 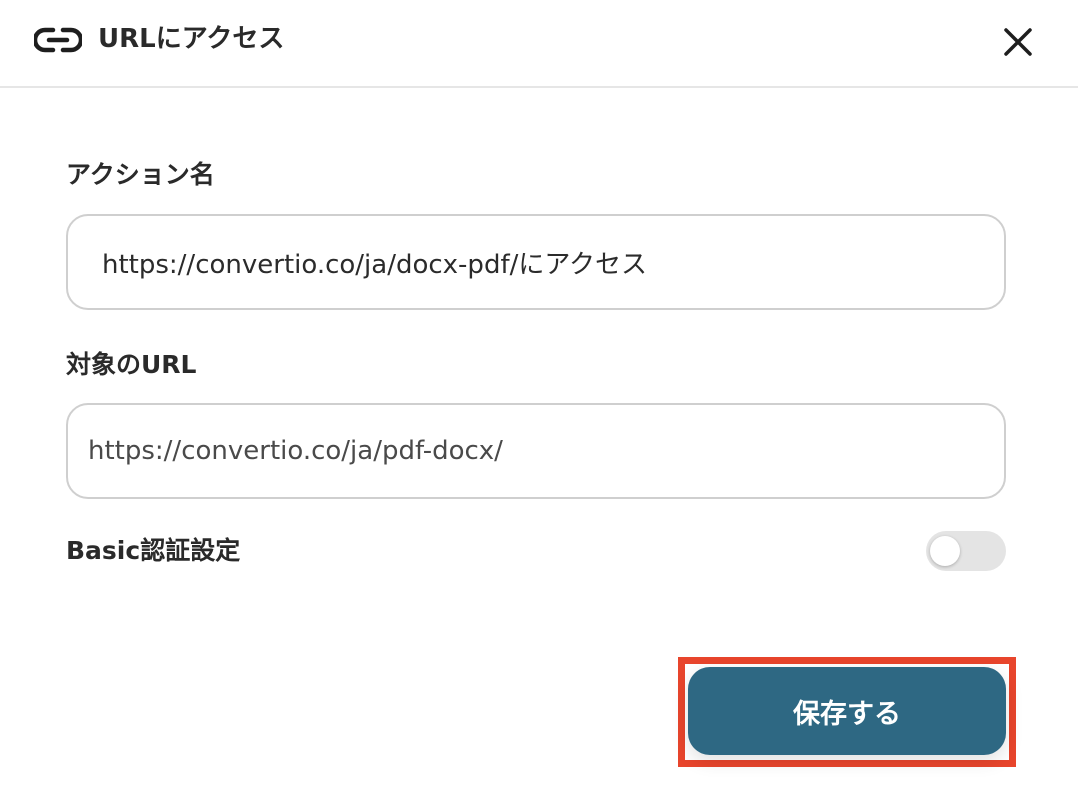 What do you see at coordinates (847, 711) in the screenshot?
I see `save-button: 保存する` at bounding box center [847, 711].